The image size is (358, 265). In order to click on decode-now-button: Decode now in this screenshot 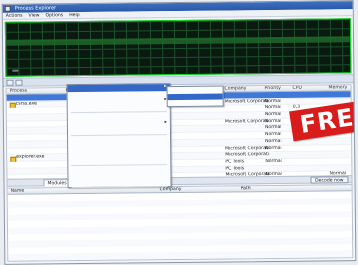, I will do `click(329, 180)`.